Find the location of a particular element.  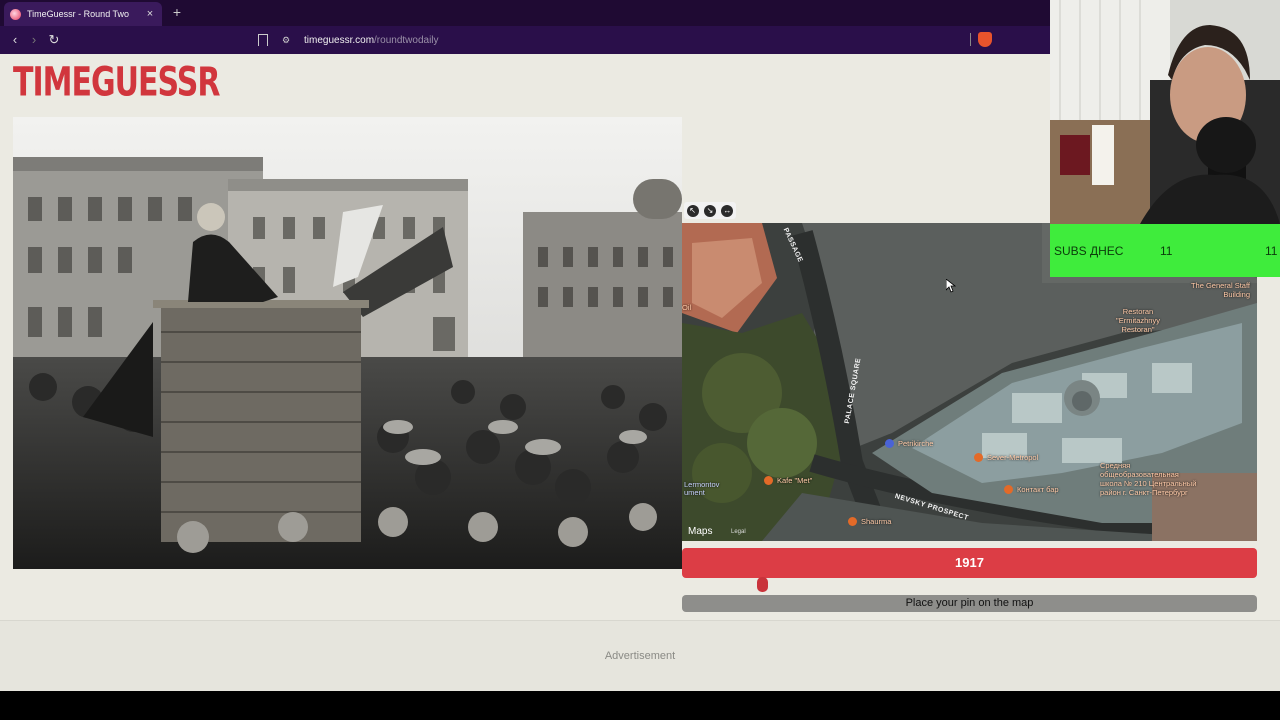

close-tab-icon: × is located at coordinates (150, 14).